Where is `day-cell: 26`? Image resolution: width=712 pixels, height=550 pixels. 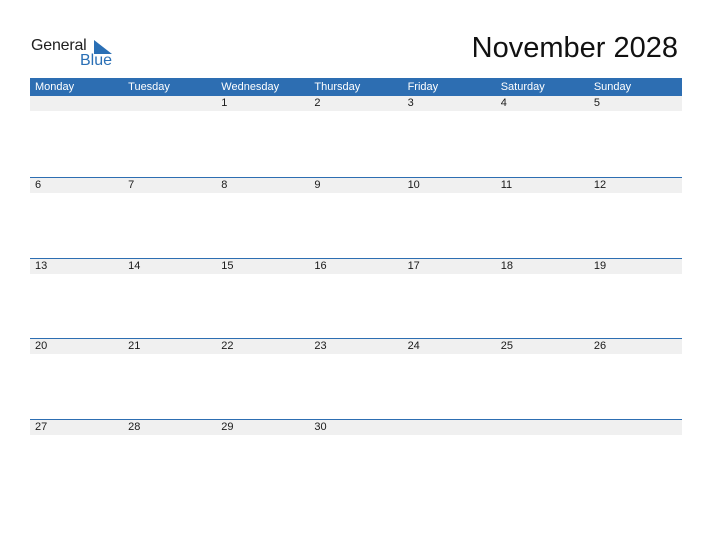
day-cell: 26 is located at coordinates (600, 346).